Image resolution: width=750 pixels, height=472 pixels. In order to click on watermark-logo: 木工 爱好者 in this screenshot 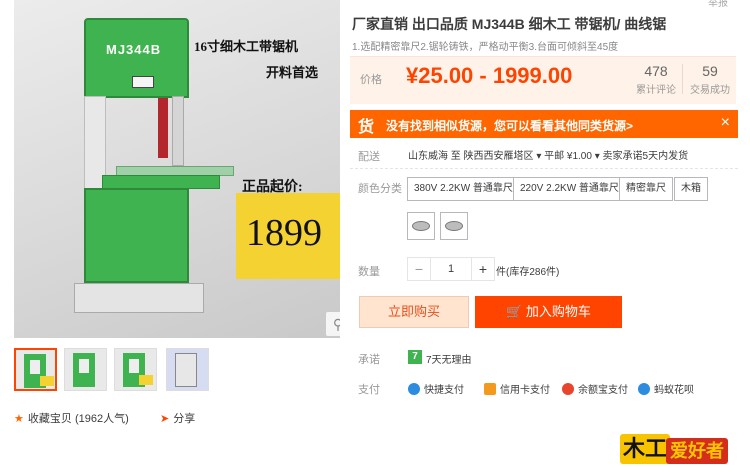, I will do `click(682, 450)`.